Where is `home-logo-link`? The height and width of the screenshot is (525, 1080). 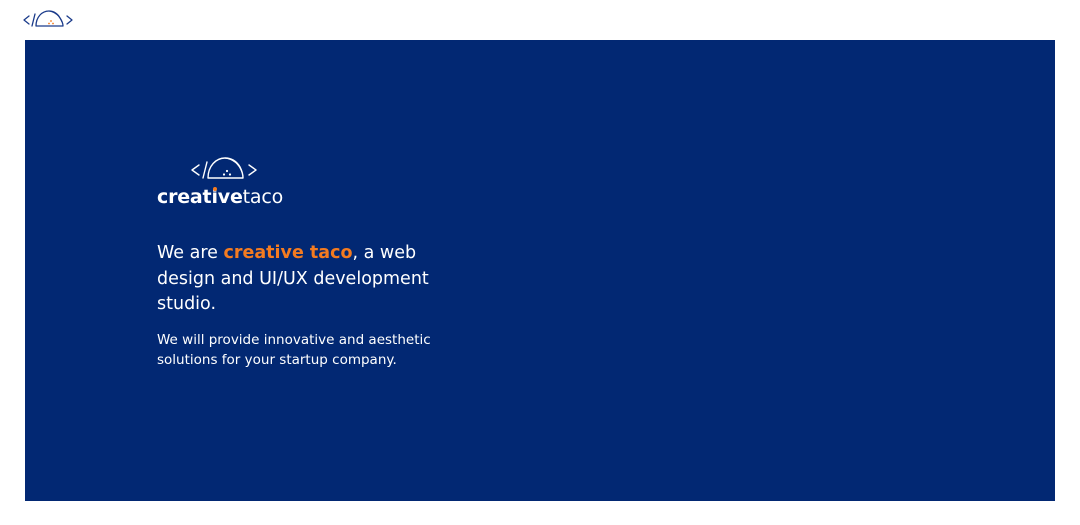 home-logo-link is located at coordinates (48, 19).